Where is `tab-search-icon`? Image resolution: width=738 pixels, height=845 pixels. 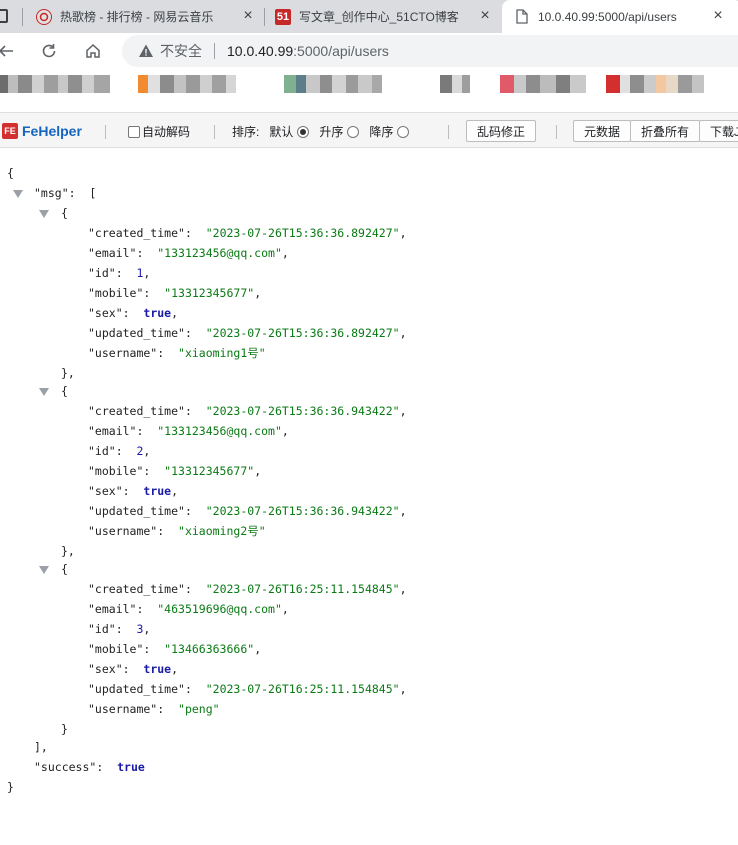
tab-search-icon is located at coordinates (4, 16).